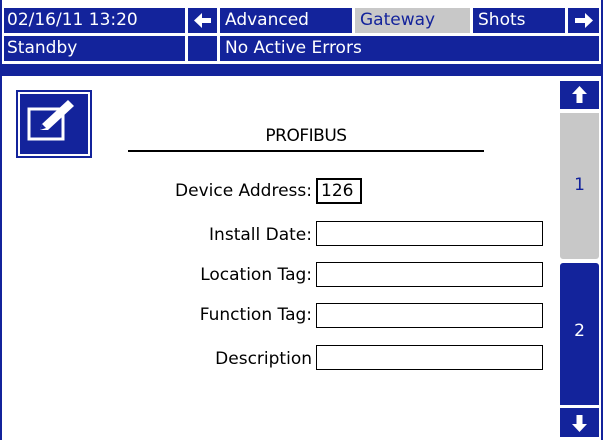  What do you see at coordinates (579, 331) in the screenshot?
I see `page-2-label: 2` at bounding box center [579, 331].